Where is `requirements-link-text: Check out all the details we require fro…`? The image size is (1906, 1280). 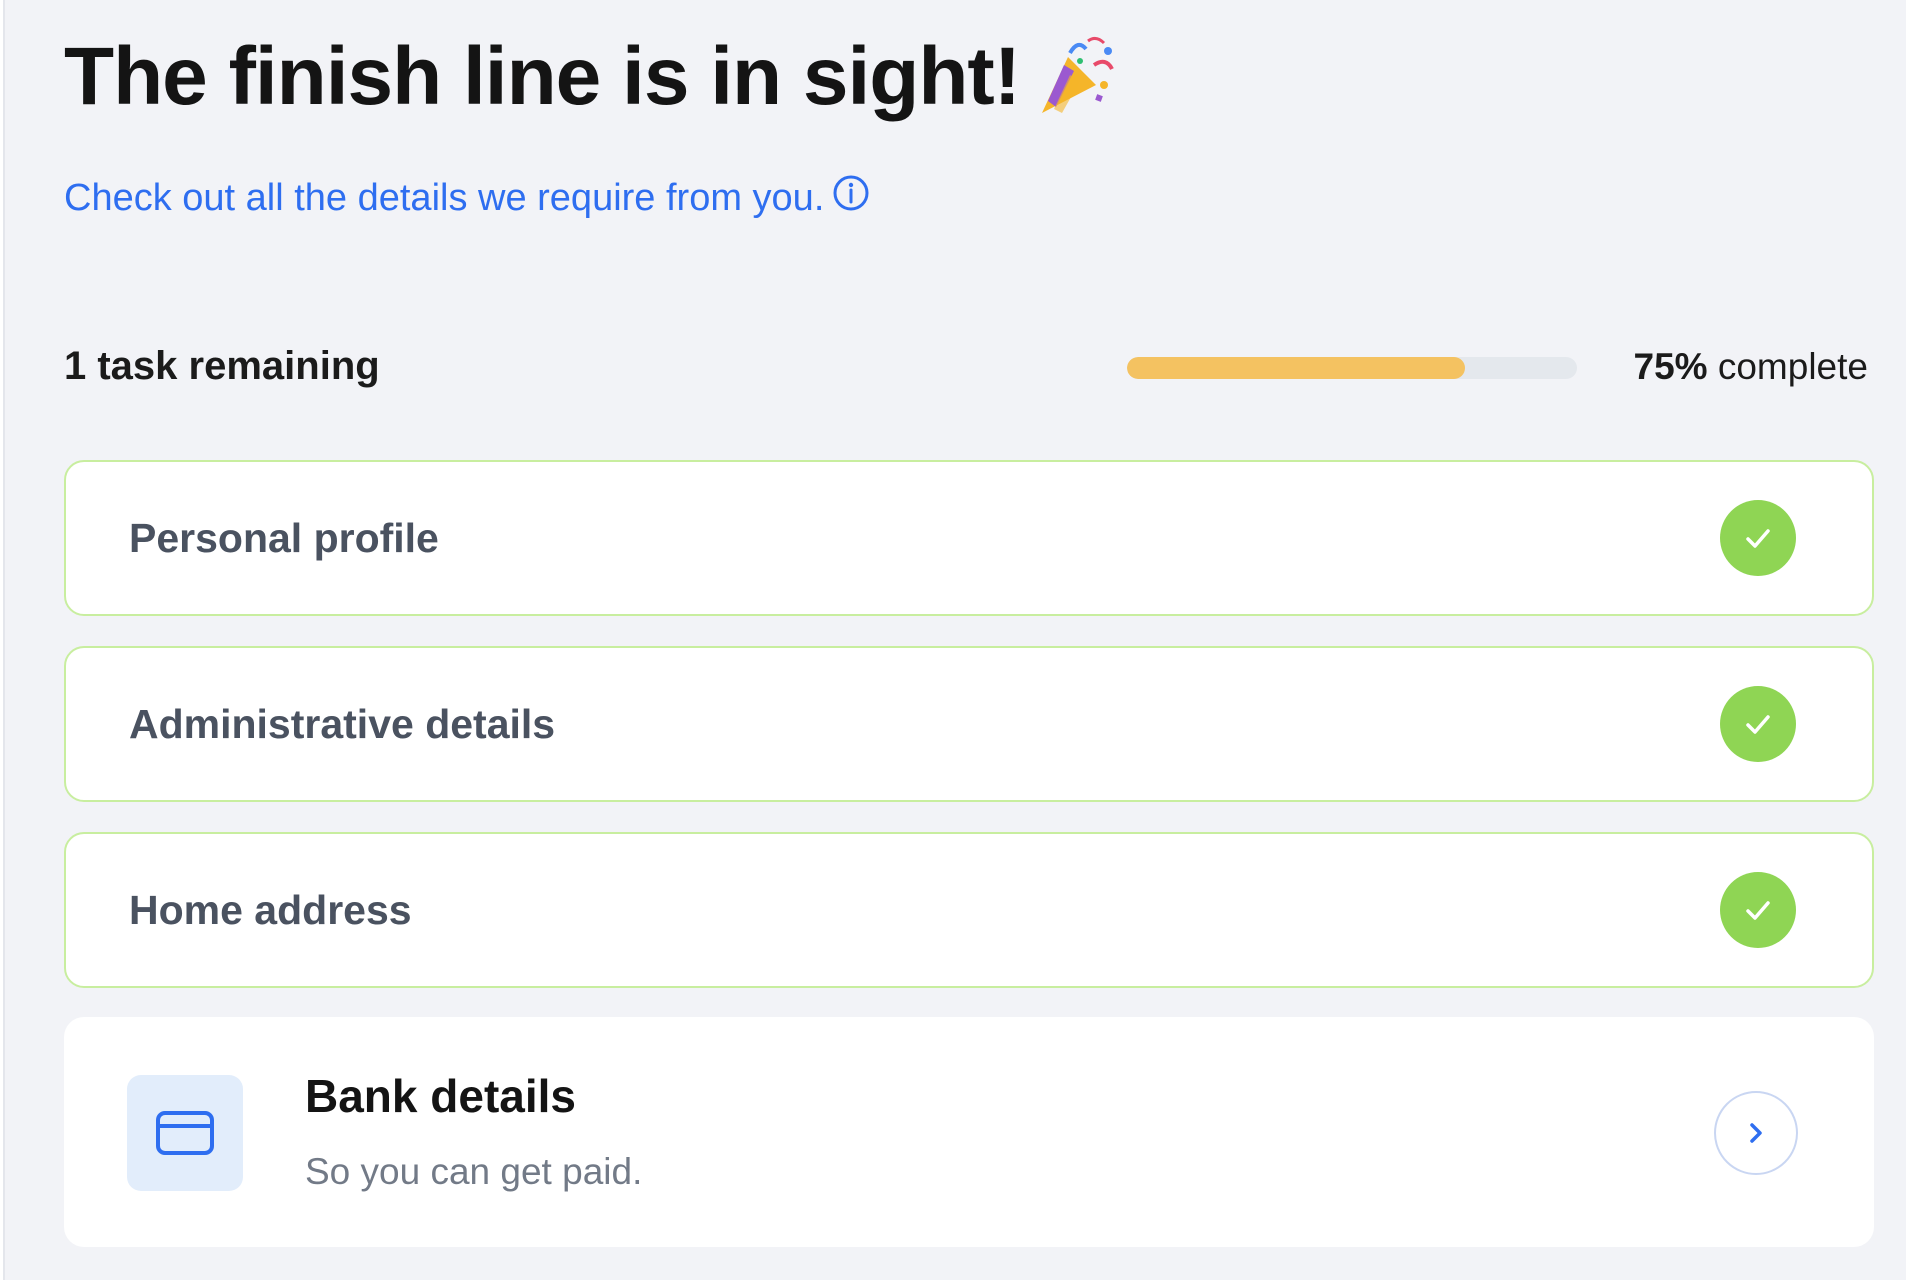 requirements-link-text: Check out all the details we require fro… is located at coordinates (444, 198).